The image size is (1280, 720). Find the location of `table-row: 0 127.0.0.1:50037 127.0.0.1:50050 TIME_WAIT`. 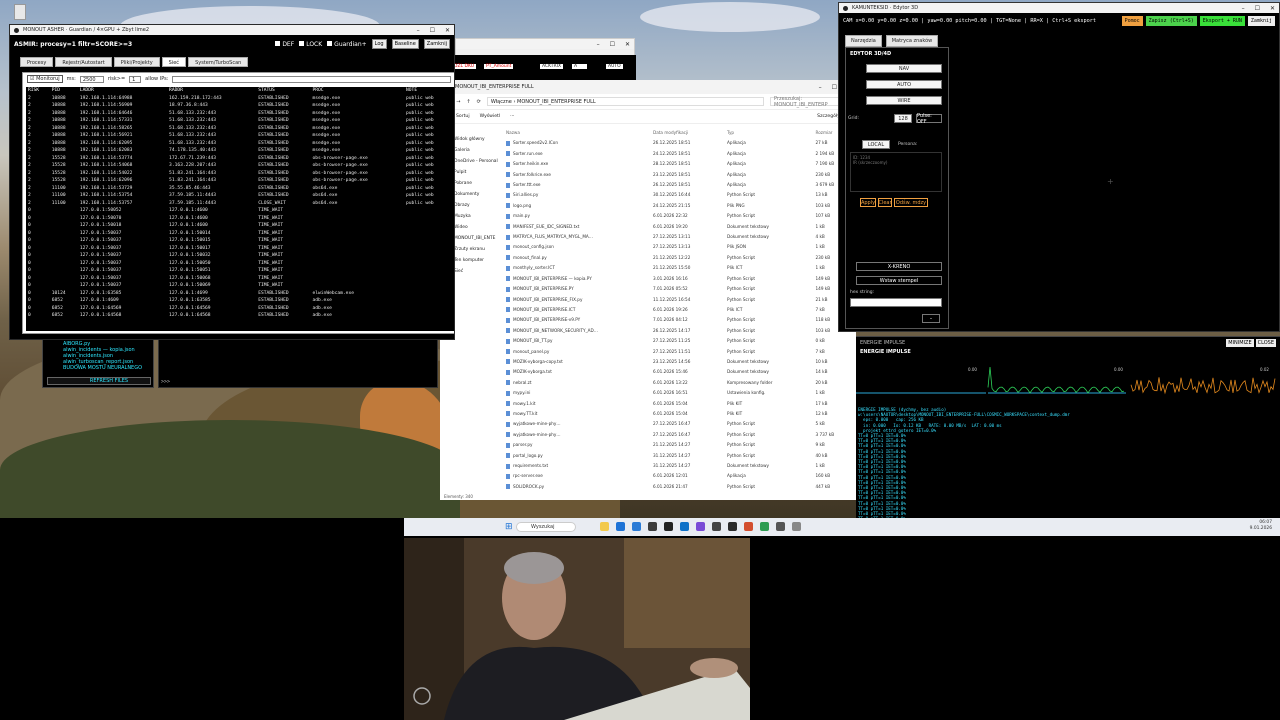

table-row: 0 127.0.0.1:50037 127.0.0.1:50050 TIME_WAIT is located at coordinates (240, 264).